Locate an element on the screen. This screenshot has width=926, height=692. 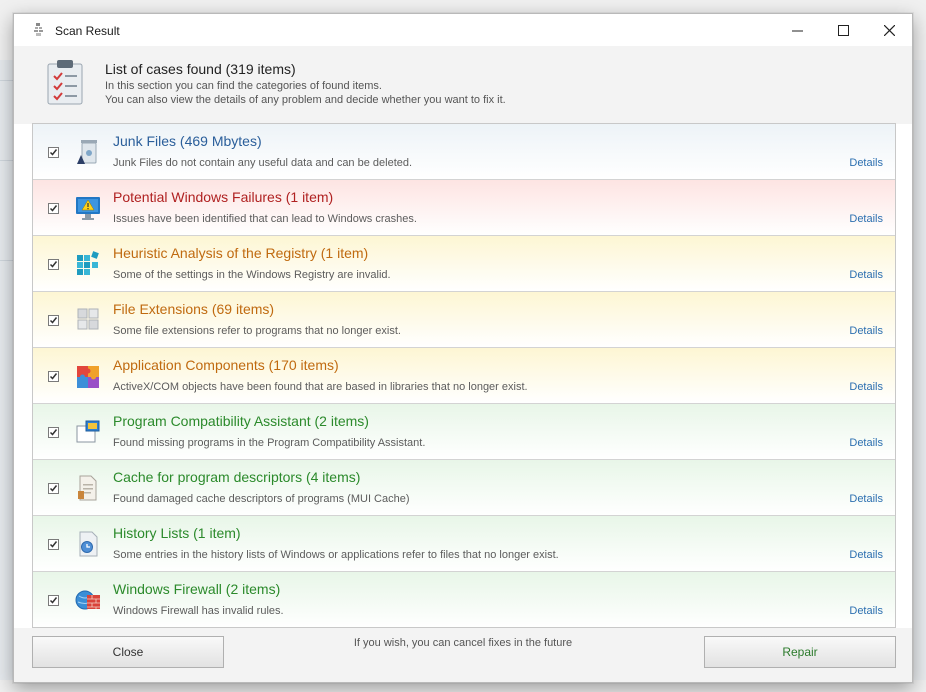
file-extension-icon is located at coordinates (88, 319).